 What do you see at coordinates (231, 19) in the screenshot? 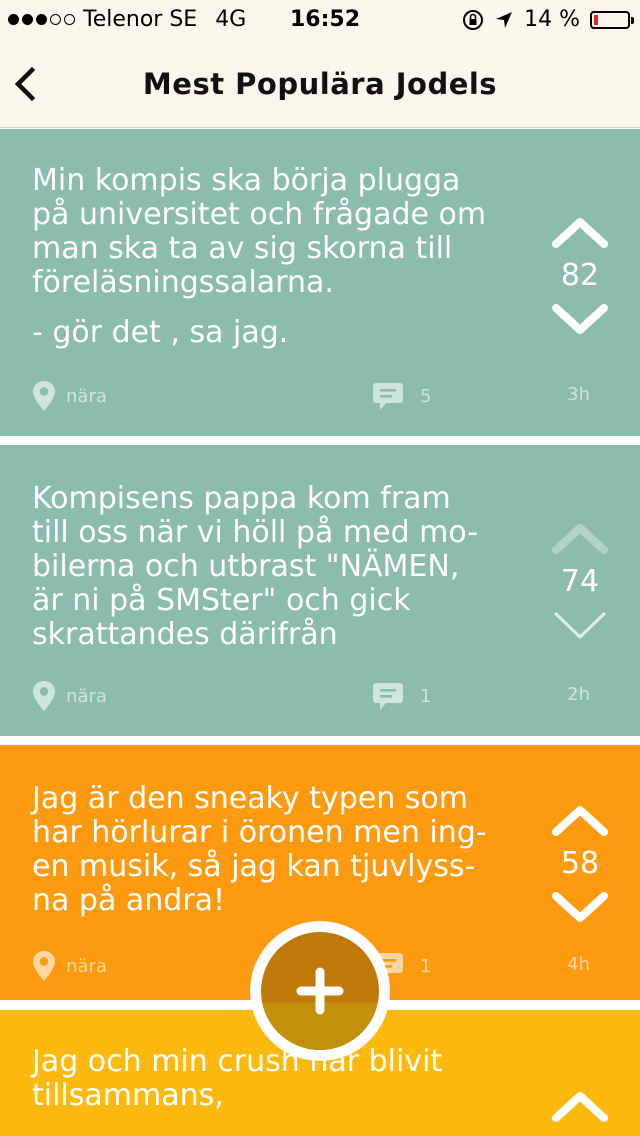
I see `network-type: 4G` at bounding box center [231, 19].